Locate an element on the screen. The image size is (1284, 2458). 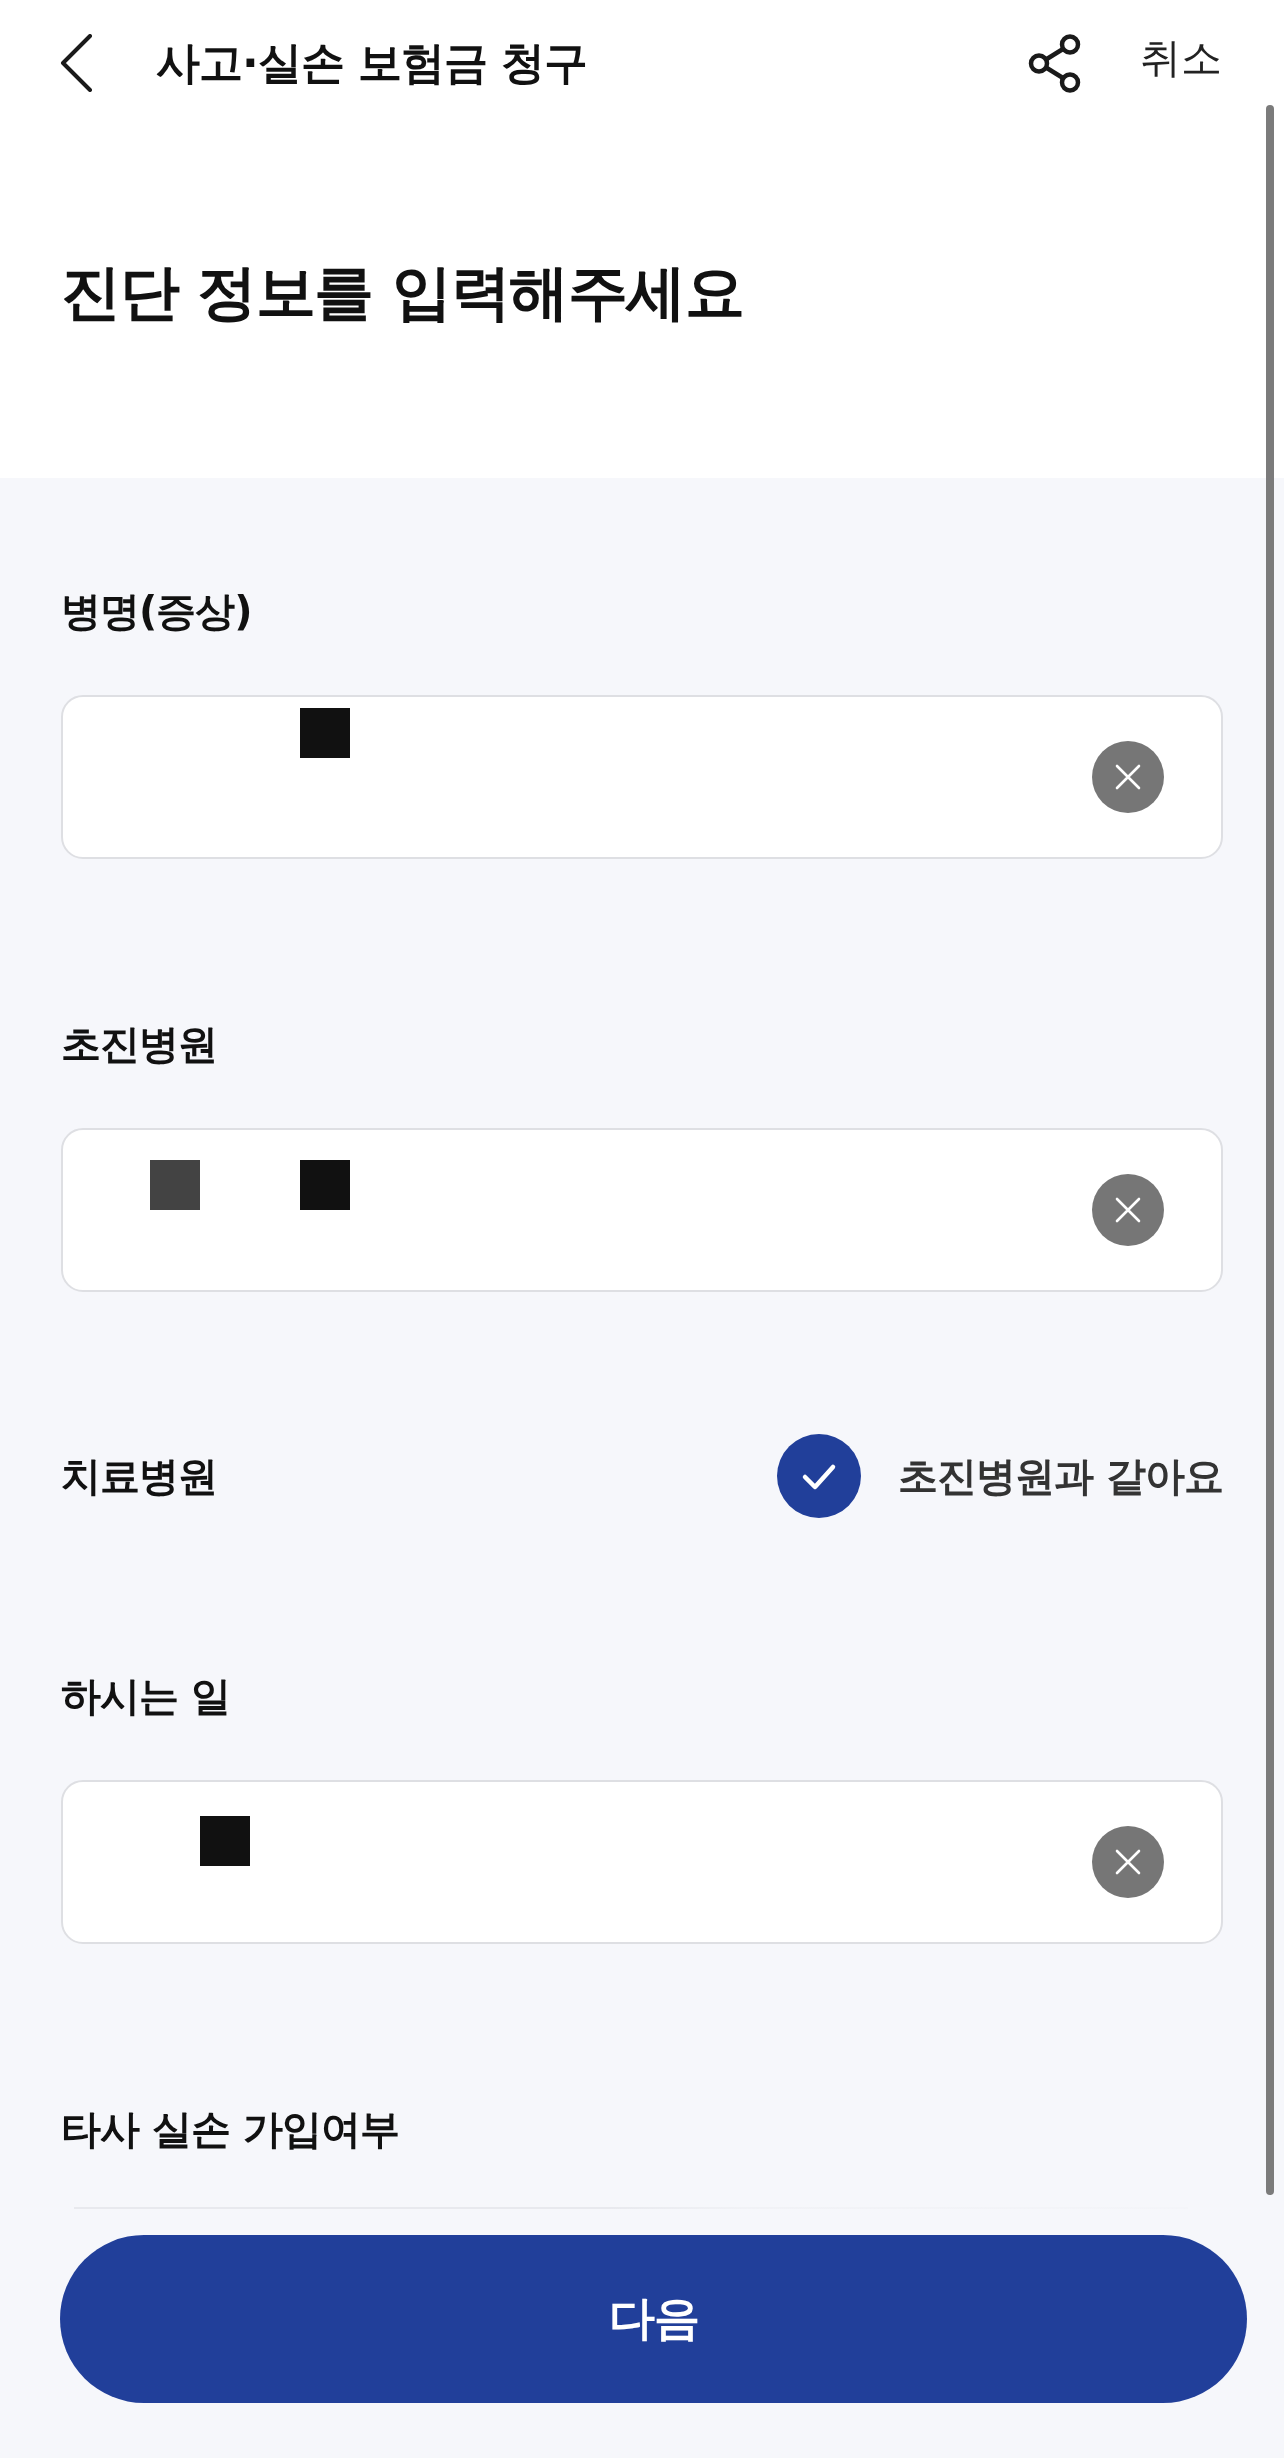
back-icon is located at coordinates (76, 63).